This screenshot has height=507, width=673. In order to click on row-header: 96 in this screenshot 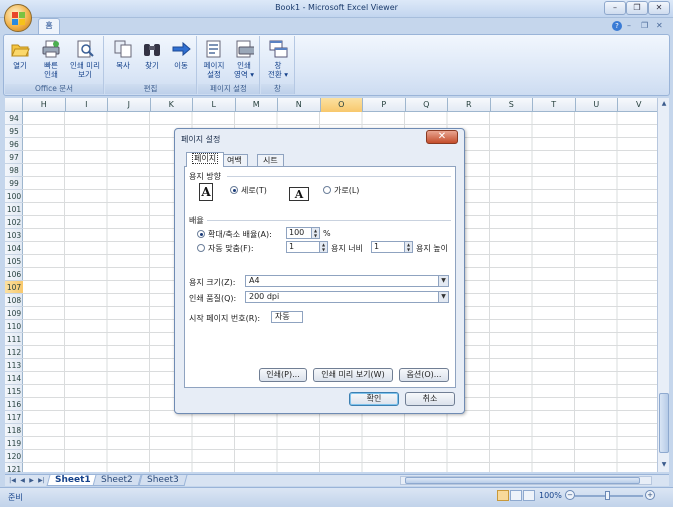, I will do `click(14, 144)`.